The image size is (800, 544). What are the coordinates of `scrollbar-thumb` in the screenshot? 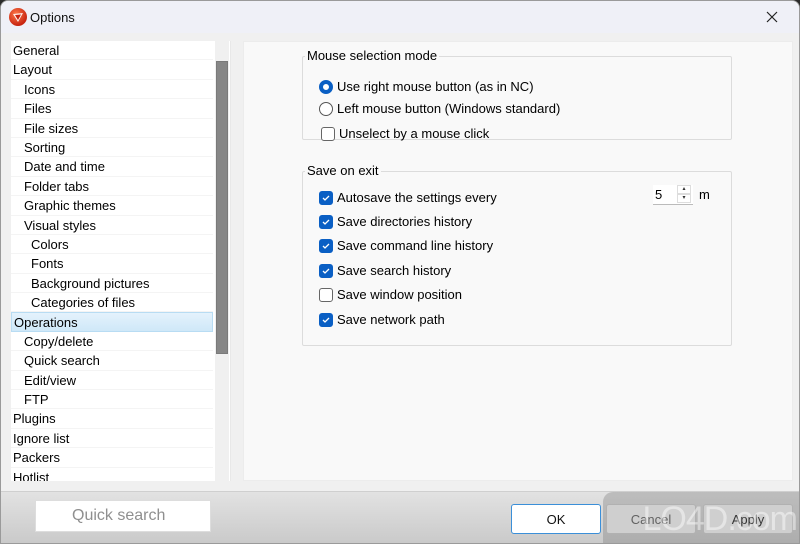 It's located at (222, 207).